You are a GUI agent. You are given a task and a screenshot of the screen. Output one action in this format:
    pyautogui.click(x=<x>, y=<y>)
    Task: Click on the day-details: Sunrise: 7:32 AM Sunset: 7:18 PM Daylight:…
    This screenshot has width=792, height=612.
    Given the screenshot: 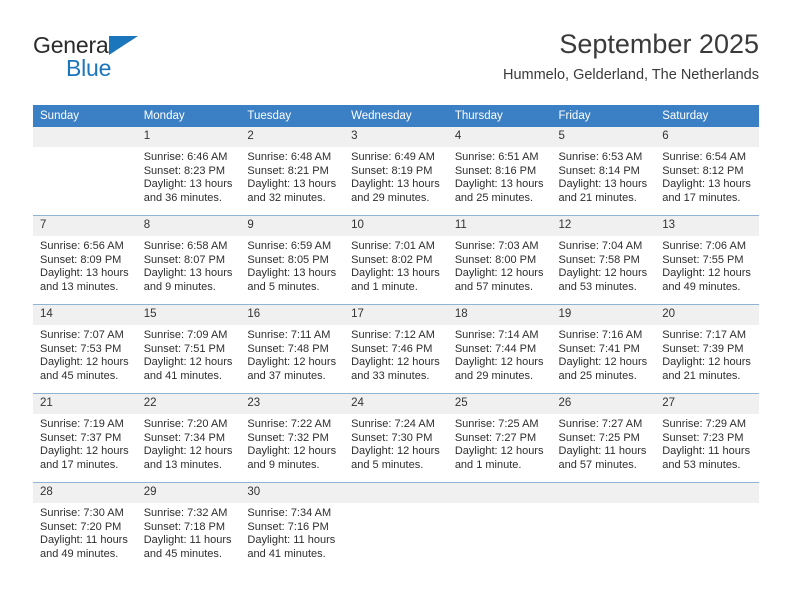 What is the action you would take?
    pyautogui.click(x=189, y=532)
    